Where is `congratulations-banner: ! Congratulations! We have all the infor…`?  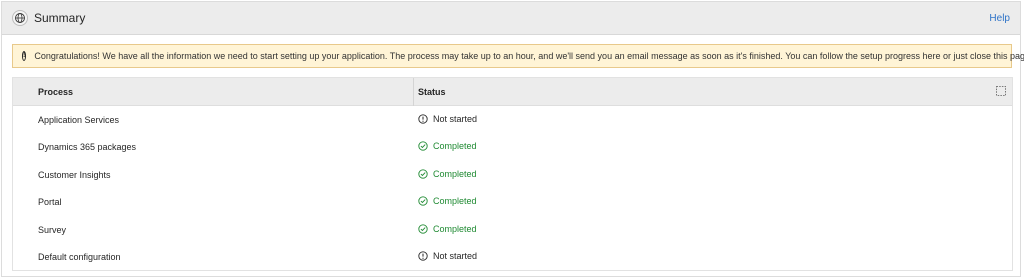
congratulations-banner: ! Congratulations! We have all the infor… is located at coordinates (518, 56).